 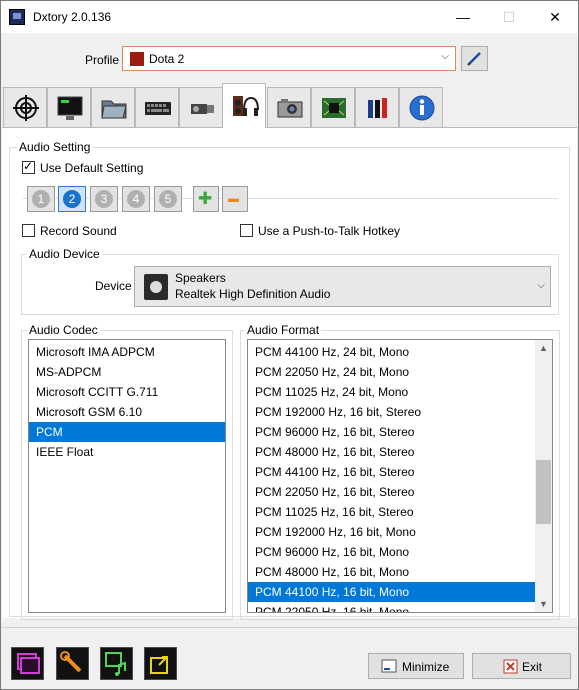 I want to click on tab-crosshair, so click(x=25, y=107).